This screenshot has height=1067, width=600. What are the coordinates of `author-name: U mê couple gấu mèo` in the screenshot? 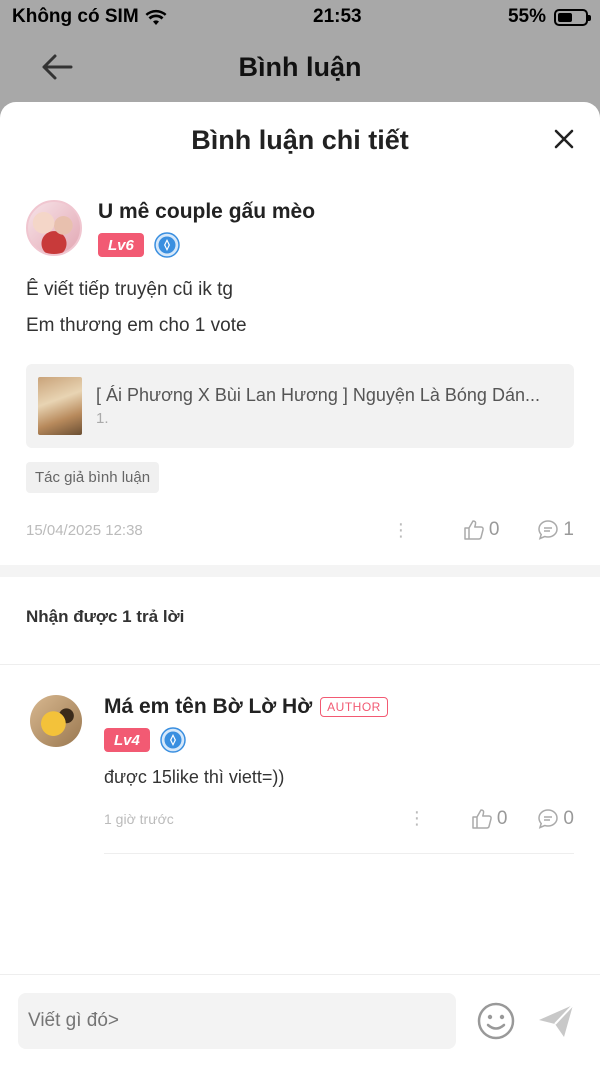 It's located at (206, 212).